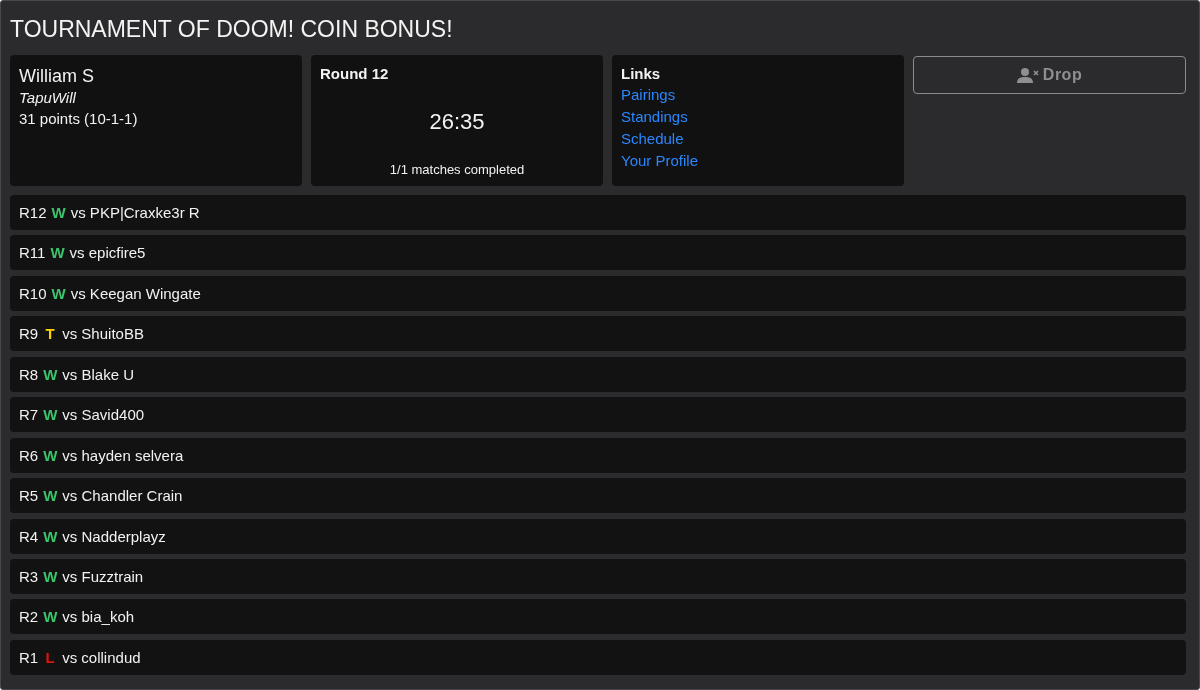 The width and height of the screenshot is (1200, 690). I want to click on round-number: R2, so click(29, 617).